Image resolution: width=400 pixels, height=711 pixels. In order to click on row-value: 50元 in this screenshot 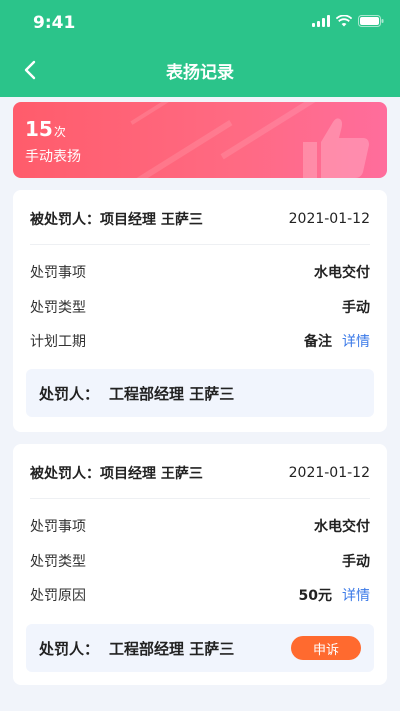, I will do `click(315, 596)`.